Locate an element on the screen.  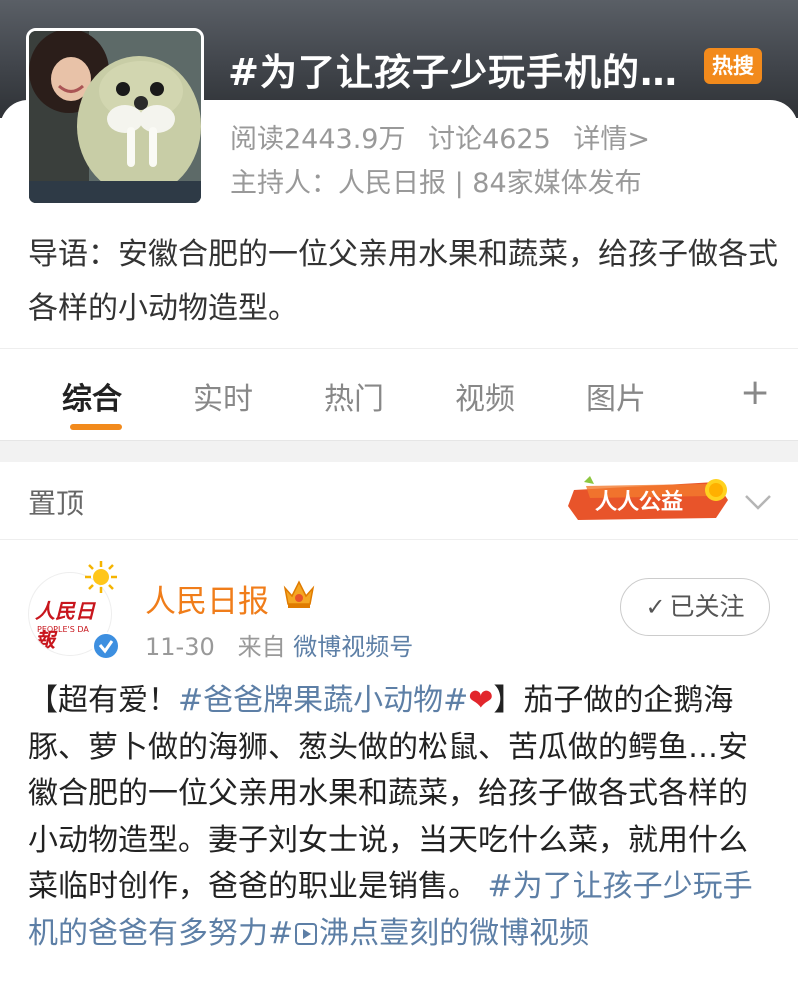
post-meta: 11-30 来自 微博视频号 is located at coordinates (279, 644).